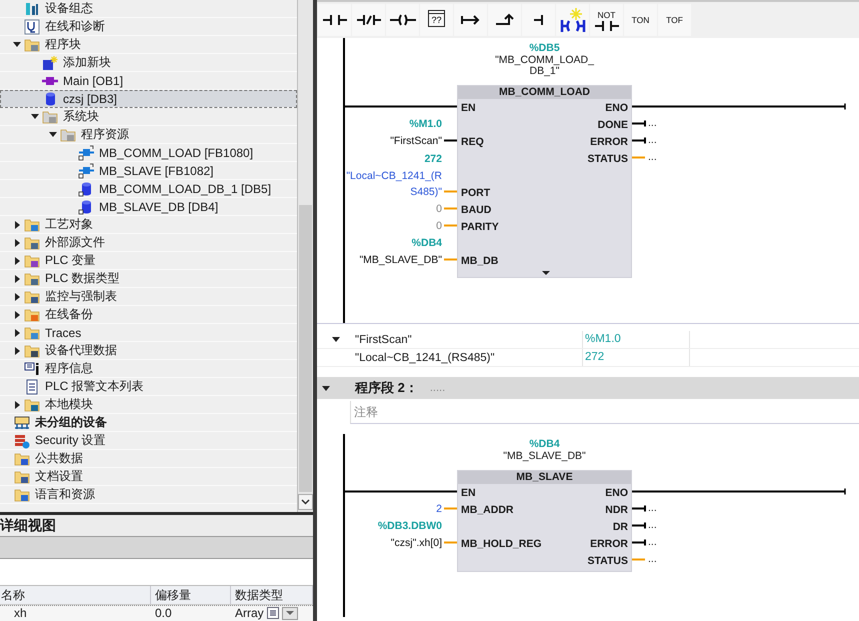 This screenshot has width=859, height=621. I want to click on toolbar-button: TOF, so click(674, 20).